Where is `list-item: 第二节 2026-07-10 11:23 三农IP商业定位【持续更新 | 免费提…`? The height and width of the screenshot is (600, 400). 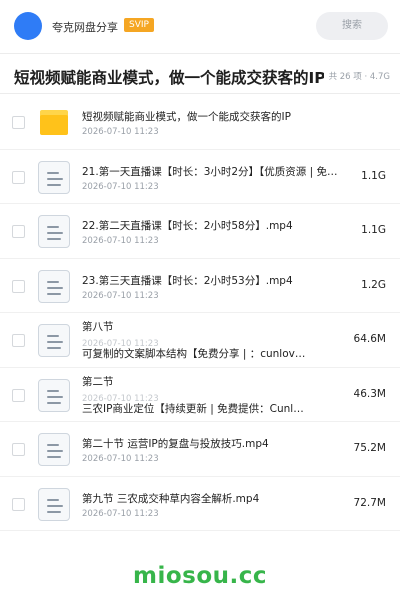
list-item: 第二节 2026-07-10 11:23 三农IP商业定位【持续更新 | 免费提… is located at coordinates (200, 395).